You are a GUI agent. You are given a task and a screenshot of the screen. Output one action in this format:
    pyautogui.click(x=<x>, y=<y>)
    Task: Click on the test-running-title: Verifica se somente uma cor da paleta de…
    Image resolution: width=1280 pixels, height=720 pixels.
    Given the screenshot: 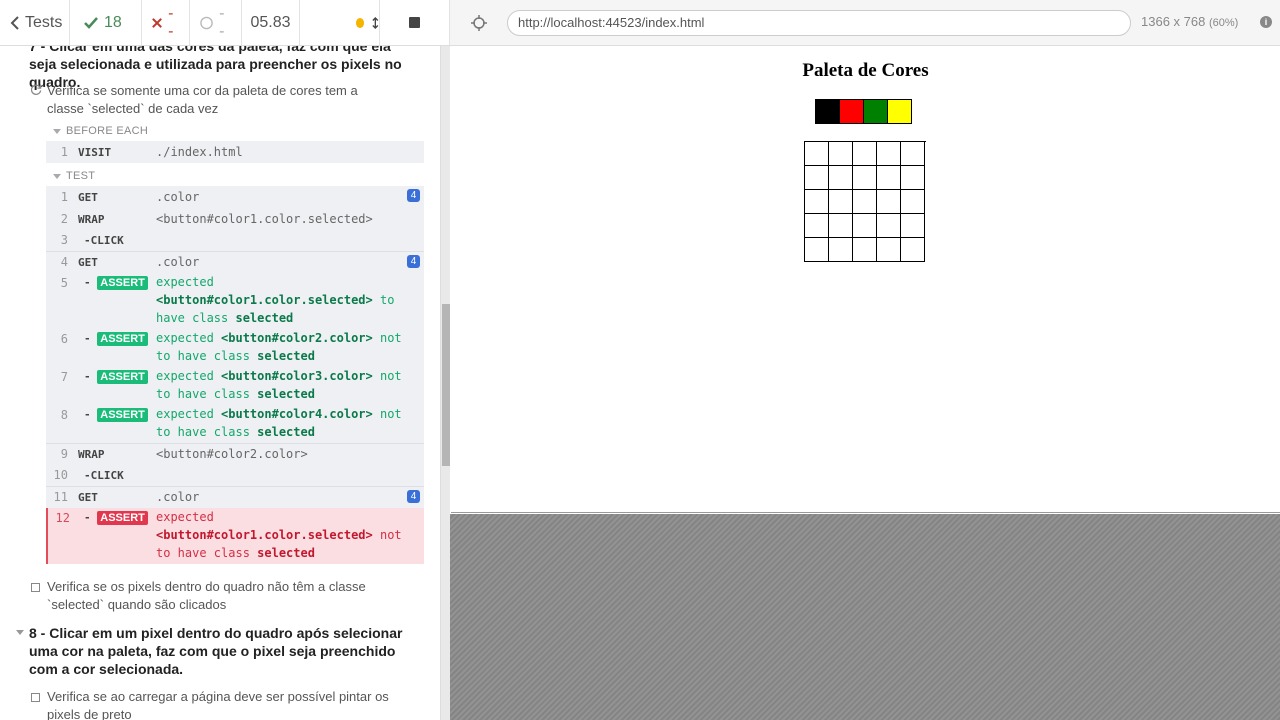 What is the action you would take?
    pyautogui.click(x=222, y=100)
    